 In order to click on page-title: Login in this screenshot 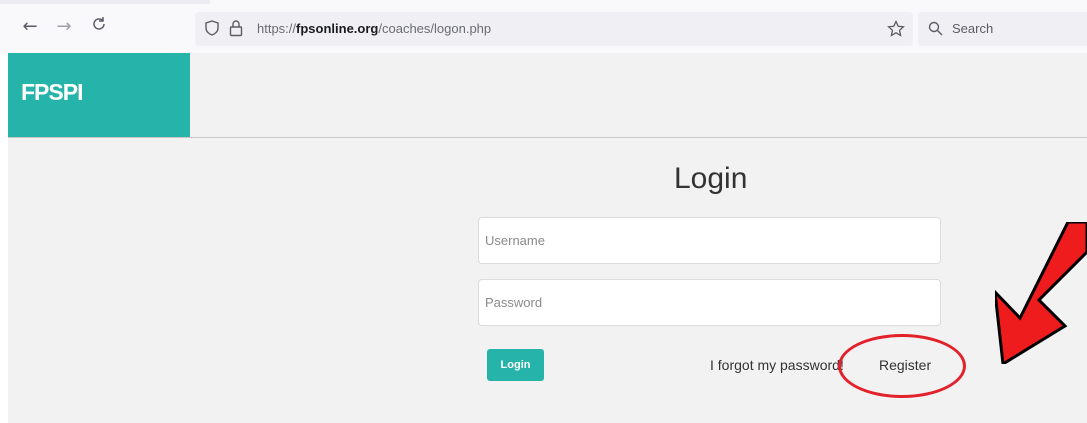, I will do `click(711, 178)`.